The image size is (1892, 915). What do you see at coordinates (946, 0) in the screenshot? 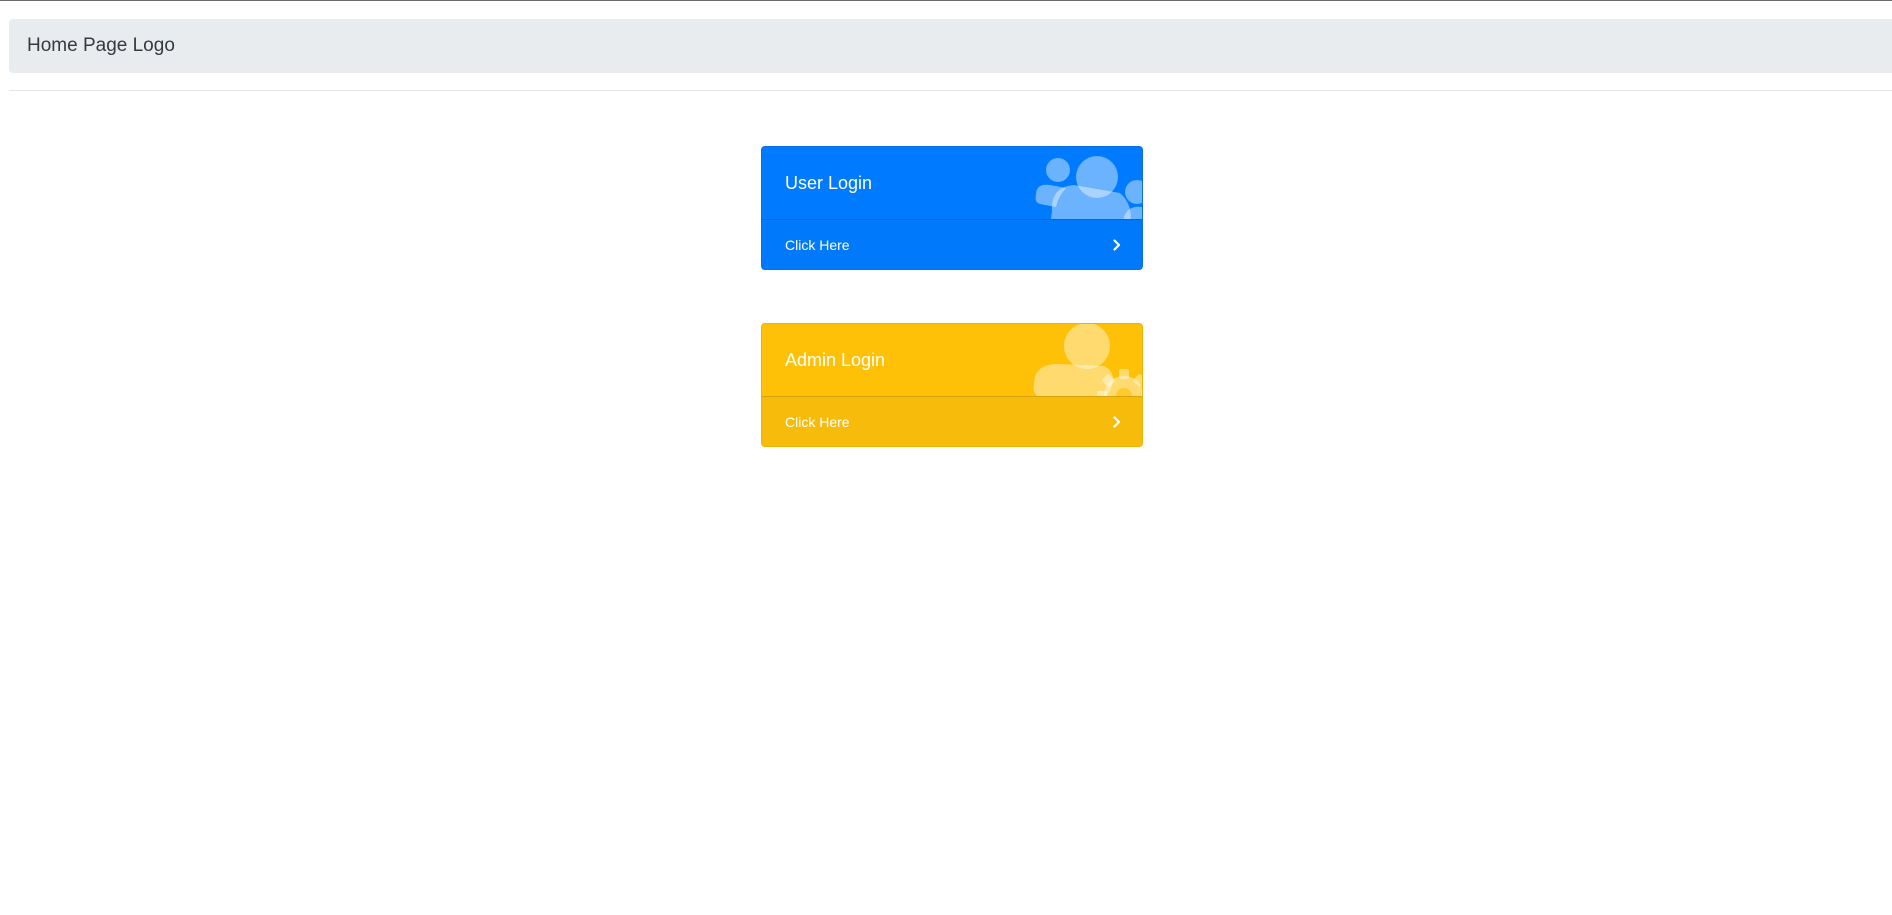
I see `window-top-edge` at bounding box center [946, 0].